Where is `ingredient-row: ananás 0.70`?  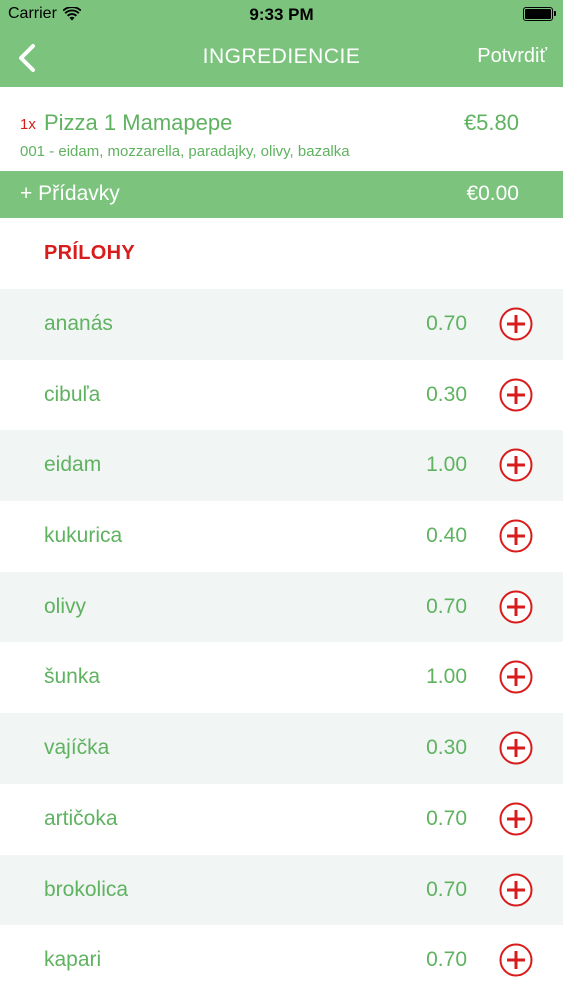 ingredient-row: ananás 0.70 is located at coordinates (281, 324).